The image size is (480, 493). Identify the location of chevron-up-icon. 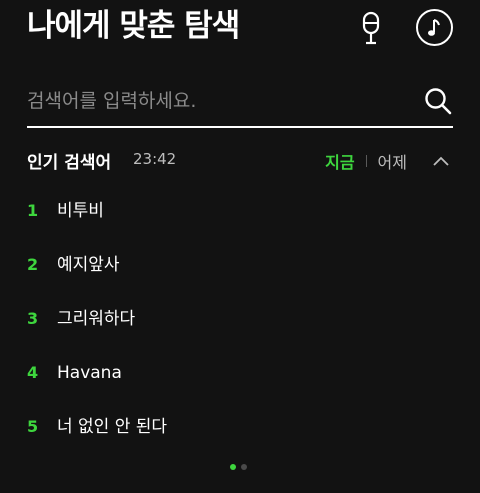
(441, 161).